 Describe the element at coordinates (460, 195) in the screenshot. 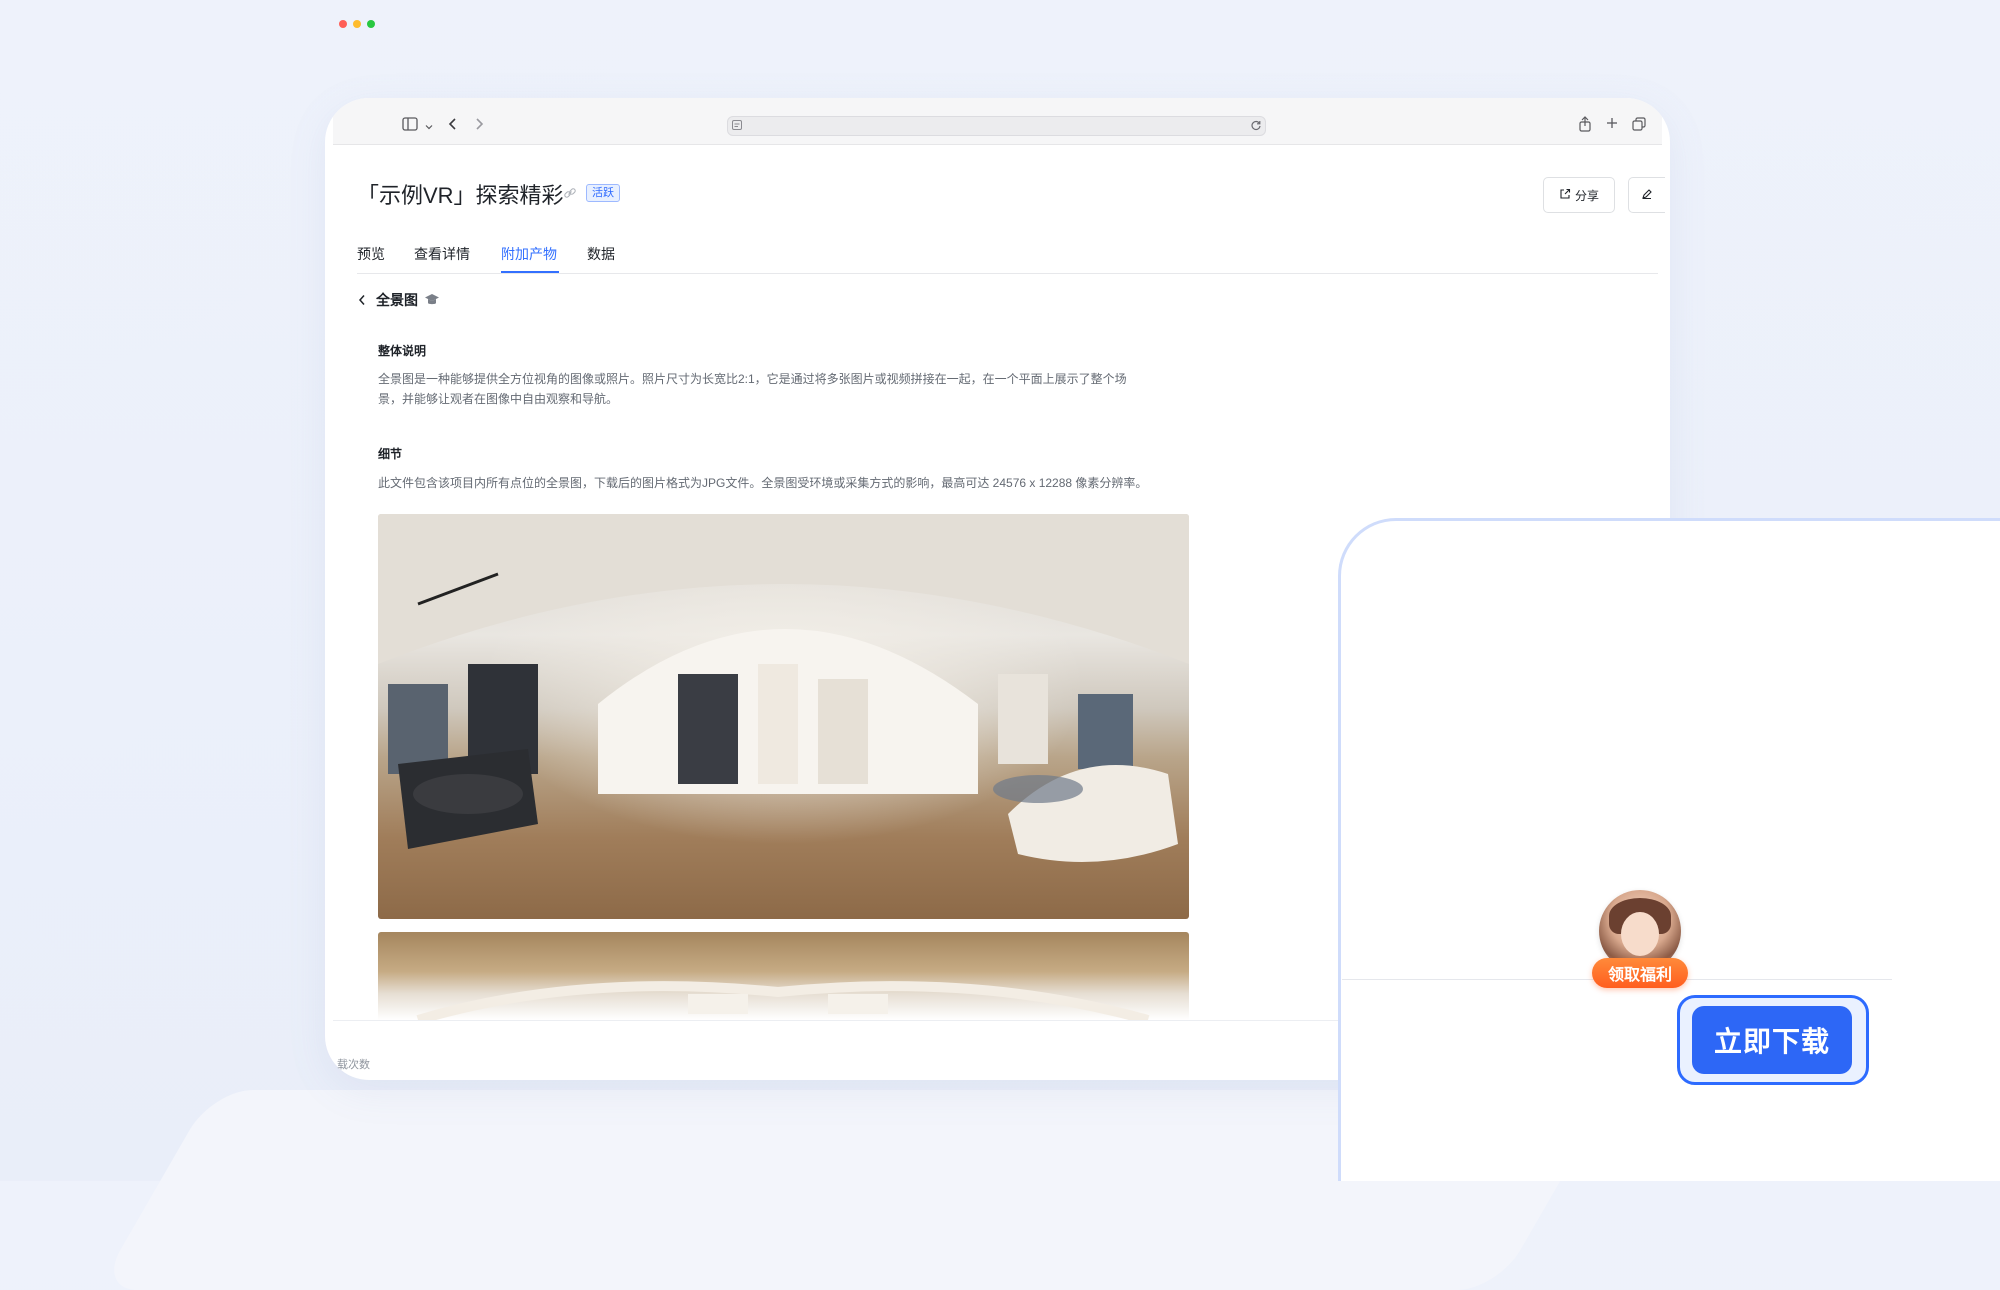

I see `page-title: 「示例VR」探索精彩` at that location.